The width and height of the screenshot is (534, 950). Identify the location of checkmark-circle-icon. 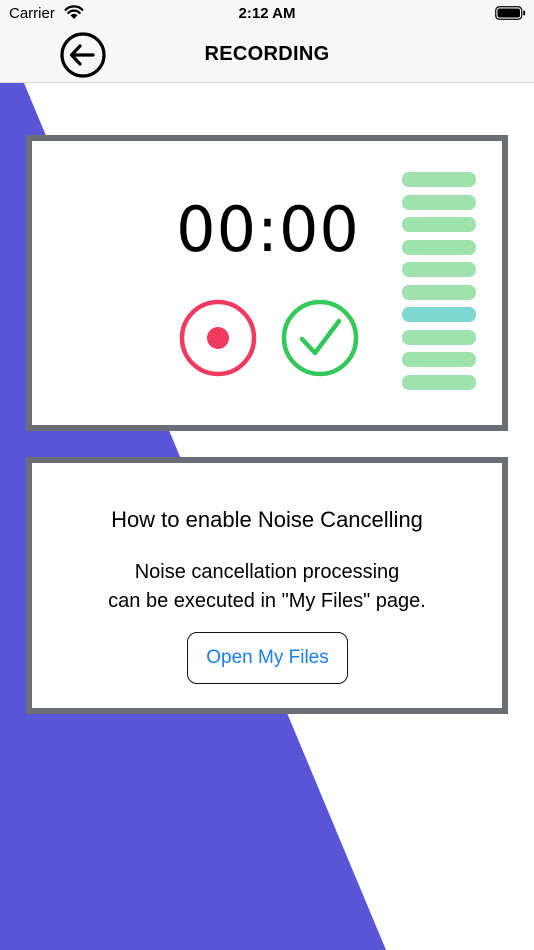
(320, 338).